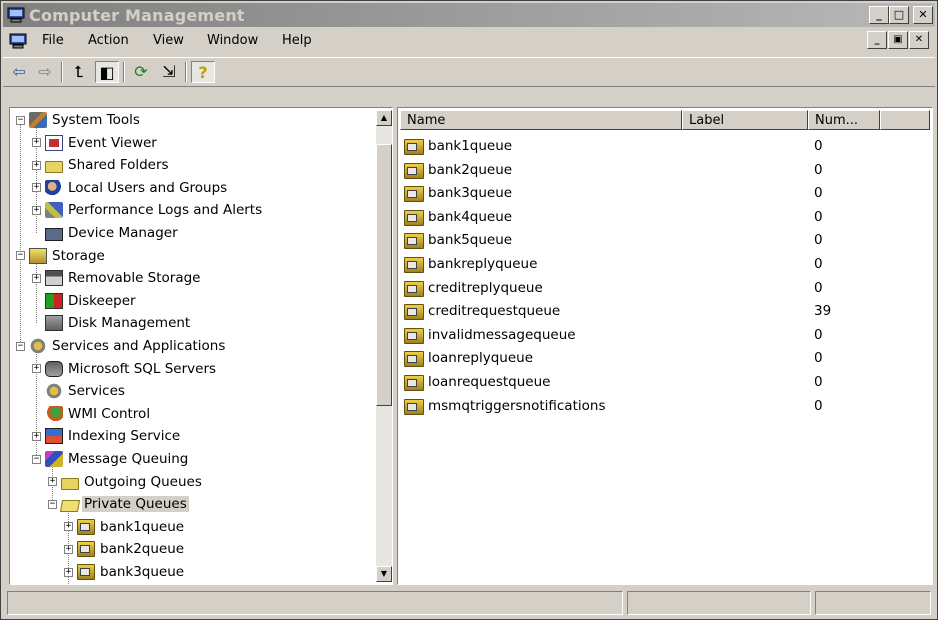  I want to click on tree-node-diskeeper: Diskeeper, so click(85, 301).